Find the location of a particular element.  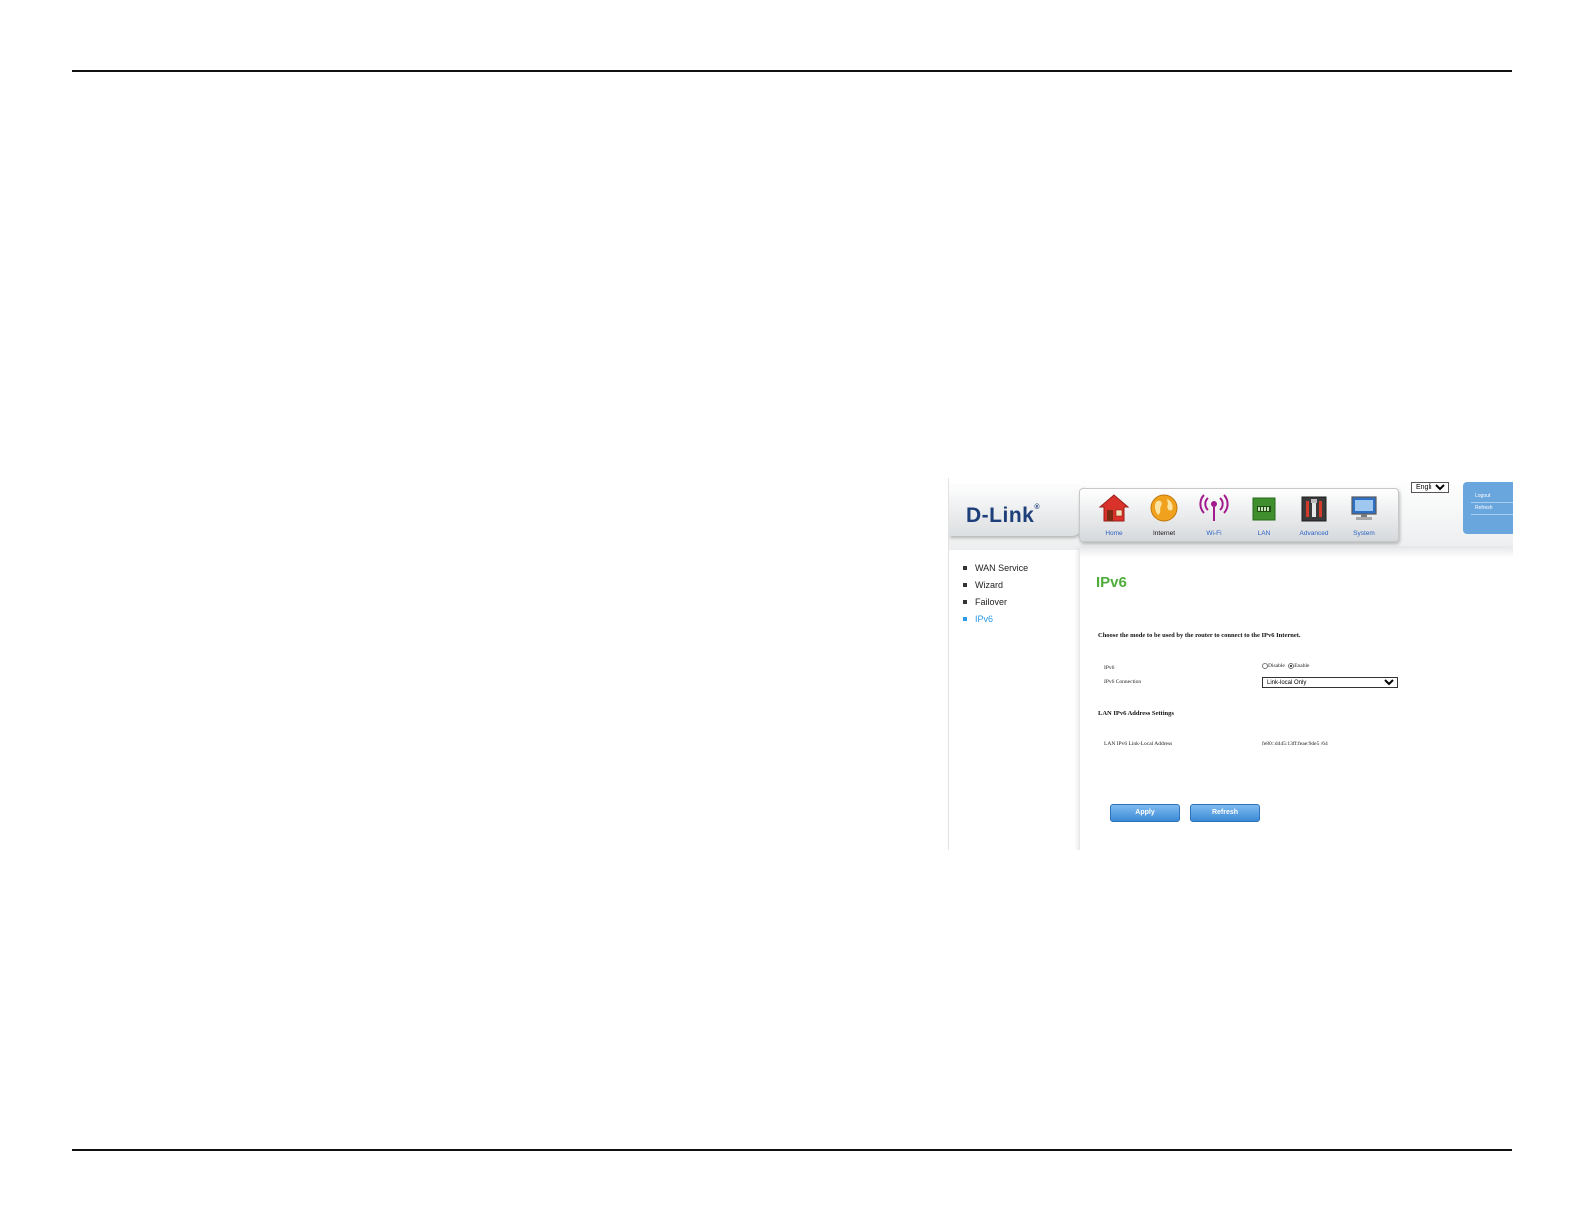

nav-wifi: Wi-Fi is located at coordinates (1214, 515).